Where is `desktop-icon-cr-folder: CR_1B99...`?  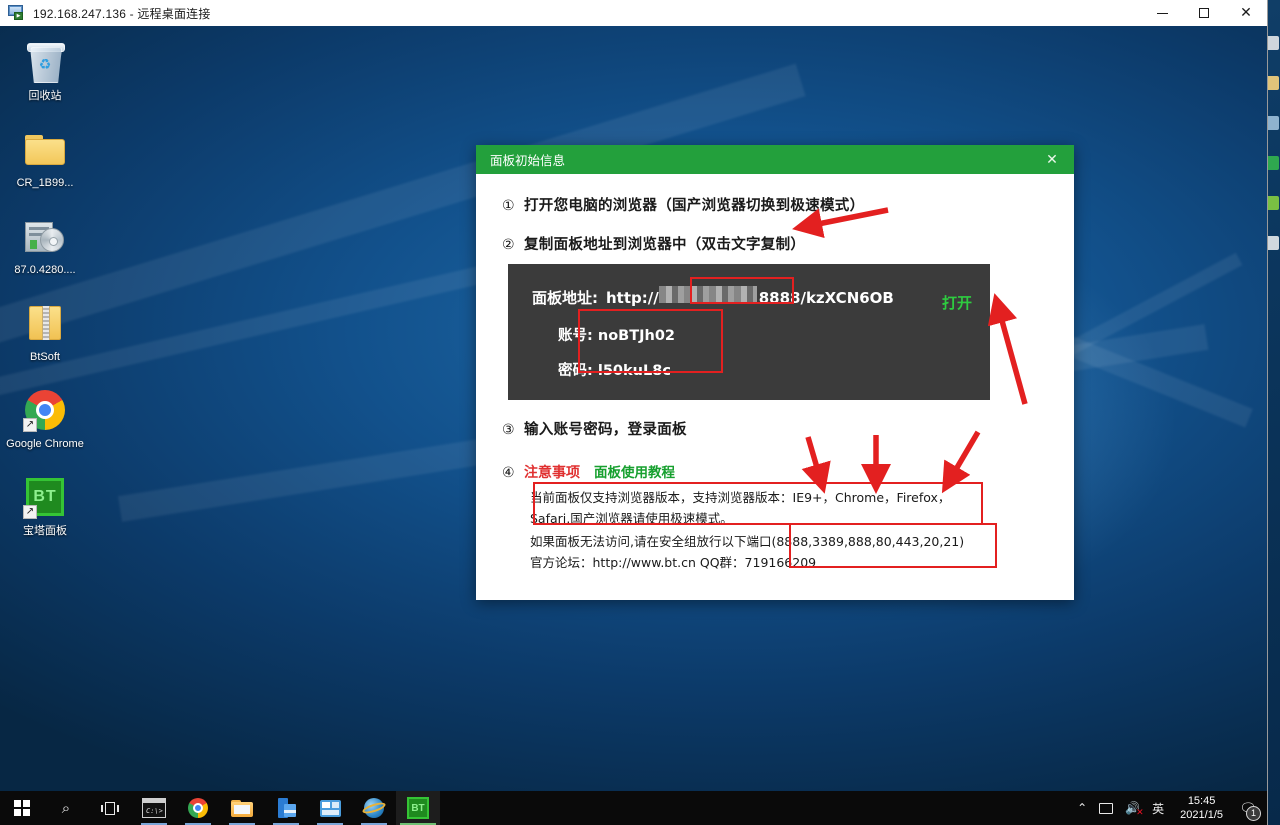 desktop-icon-cr-folder: CR_1B99... is located at coordinates (45, 155).